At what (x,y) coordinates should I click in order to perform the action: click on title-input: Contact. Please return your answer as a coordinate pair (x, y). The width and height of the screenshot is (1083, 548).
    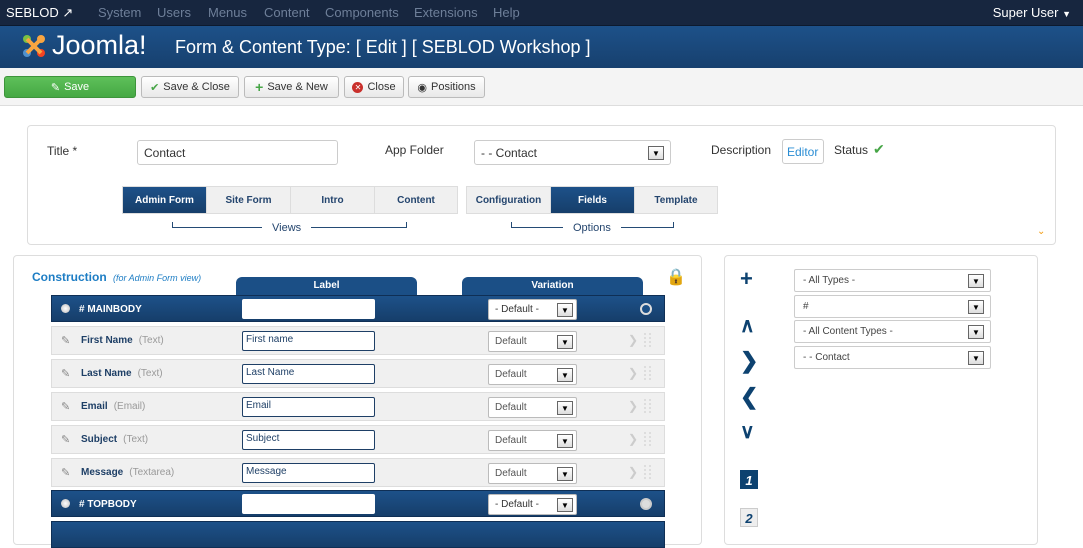
    Looking at the image, I should click on (237, 152).